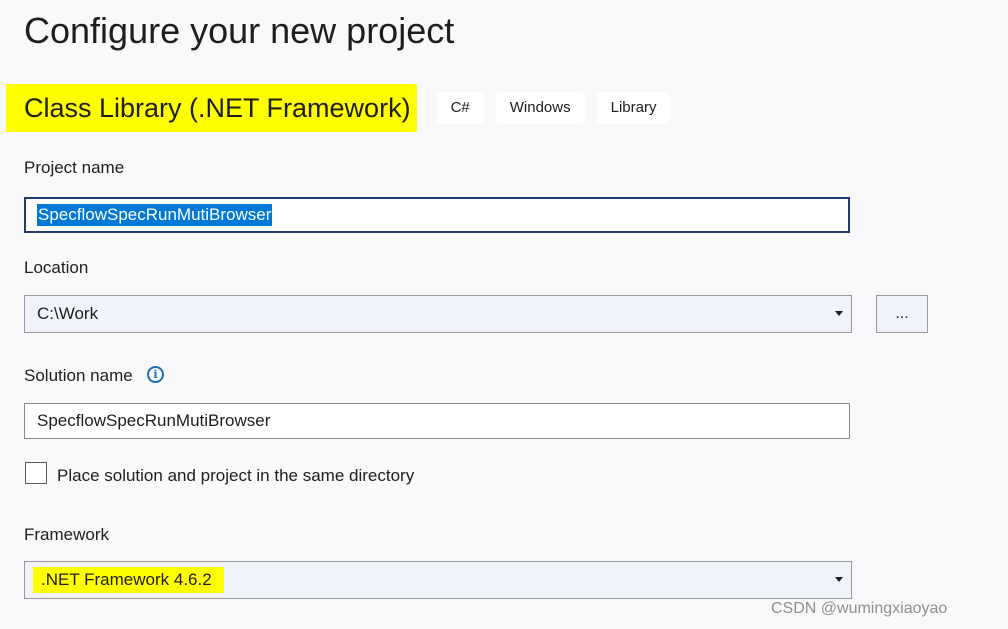 The width and height of the screenshot is (1008, 629). What do you see at coordinates (211, 108) in the screenshot?
I see `template-name: Class Library (.NET Framework)` at bounding box center [211, 108].